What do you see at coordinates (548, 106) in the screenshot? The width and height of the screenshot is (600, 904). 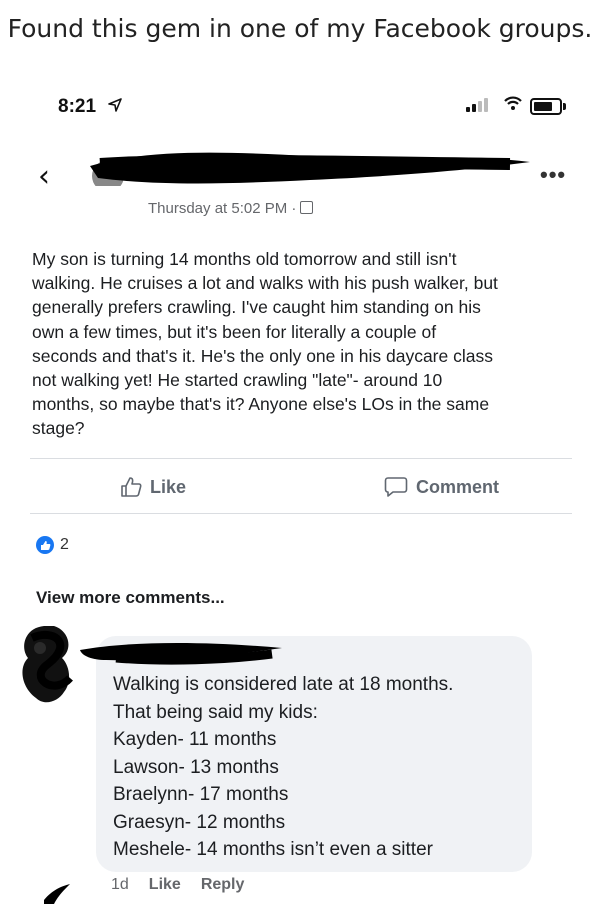 I see `battery-icon` at bounding box center [548, 106].